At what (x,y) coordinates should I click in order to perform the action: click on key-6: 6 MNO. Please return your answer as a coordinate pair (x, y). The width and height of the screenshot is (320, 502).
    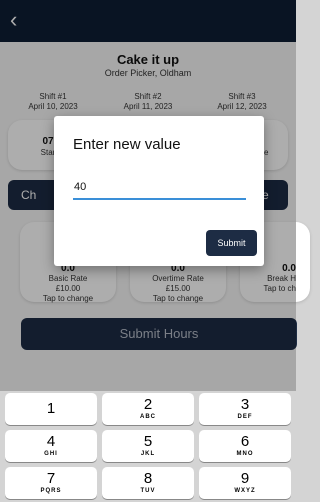
    Looking at the image, I should click on (245, 446).